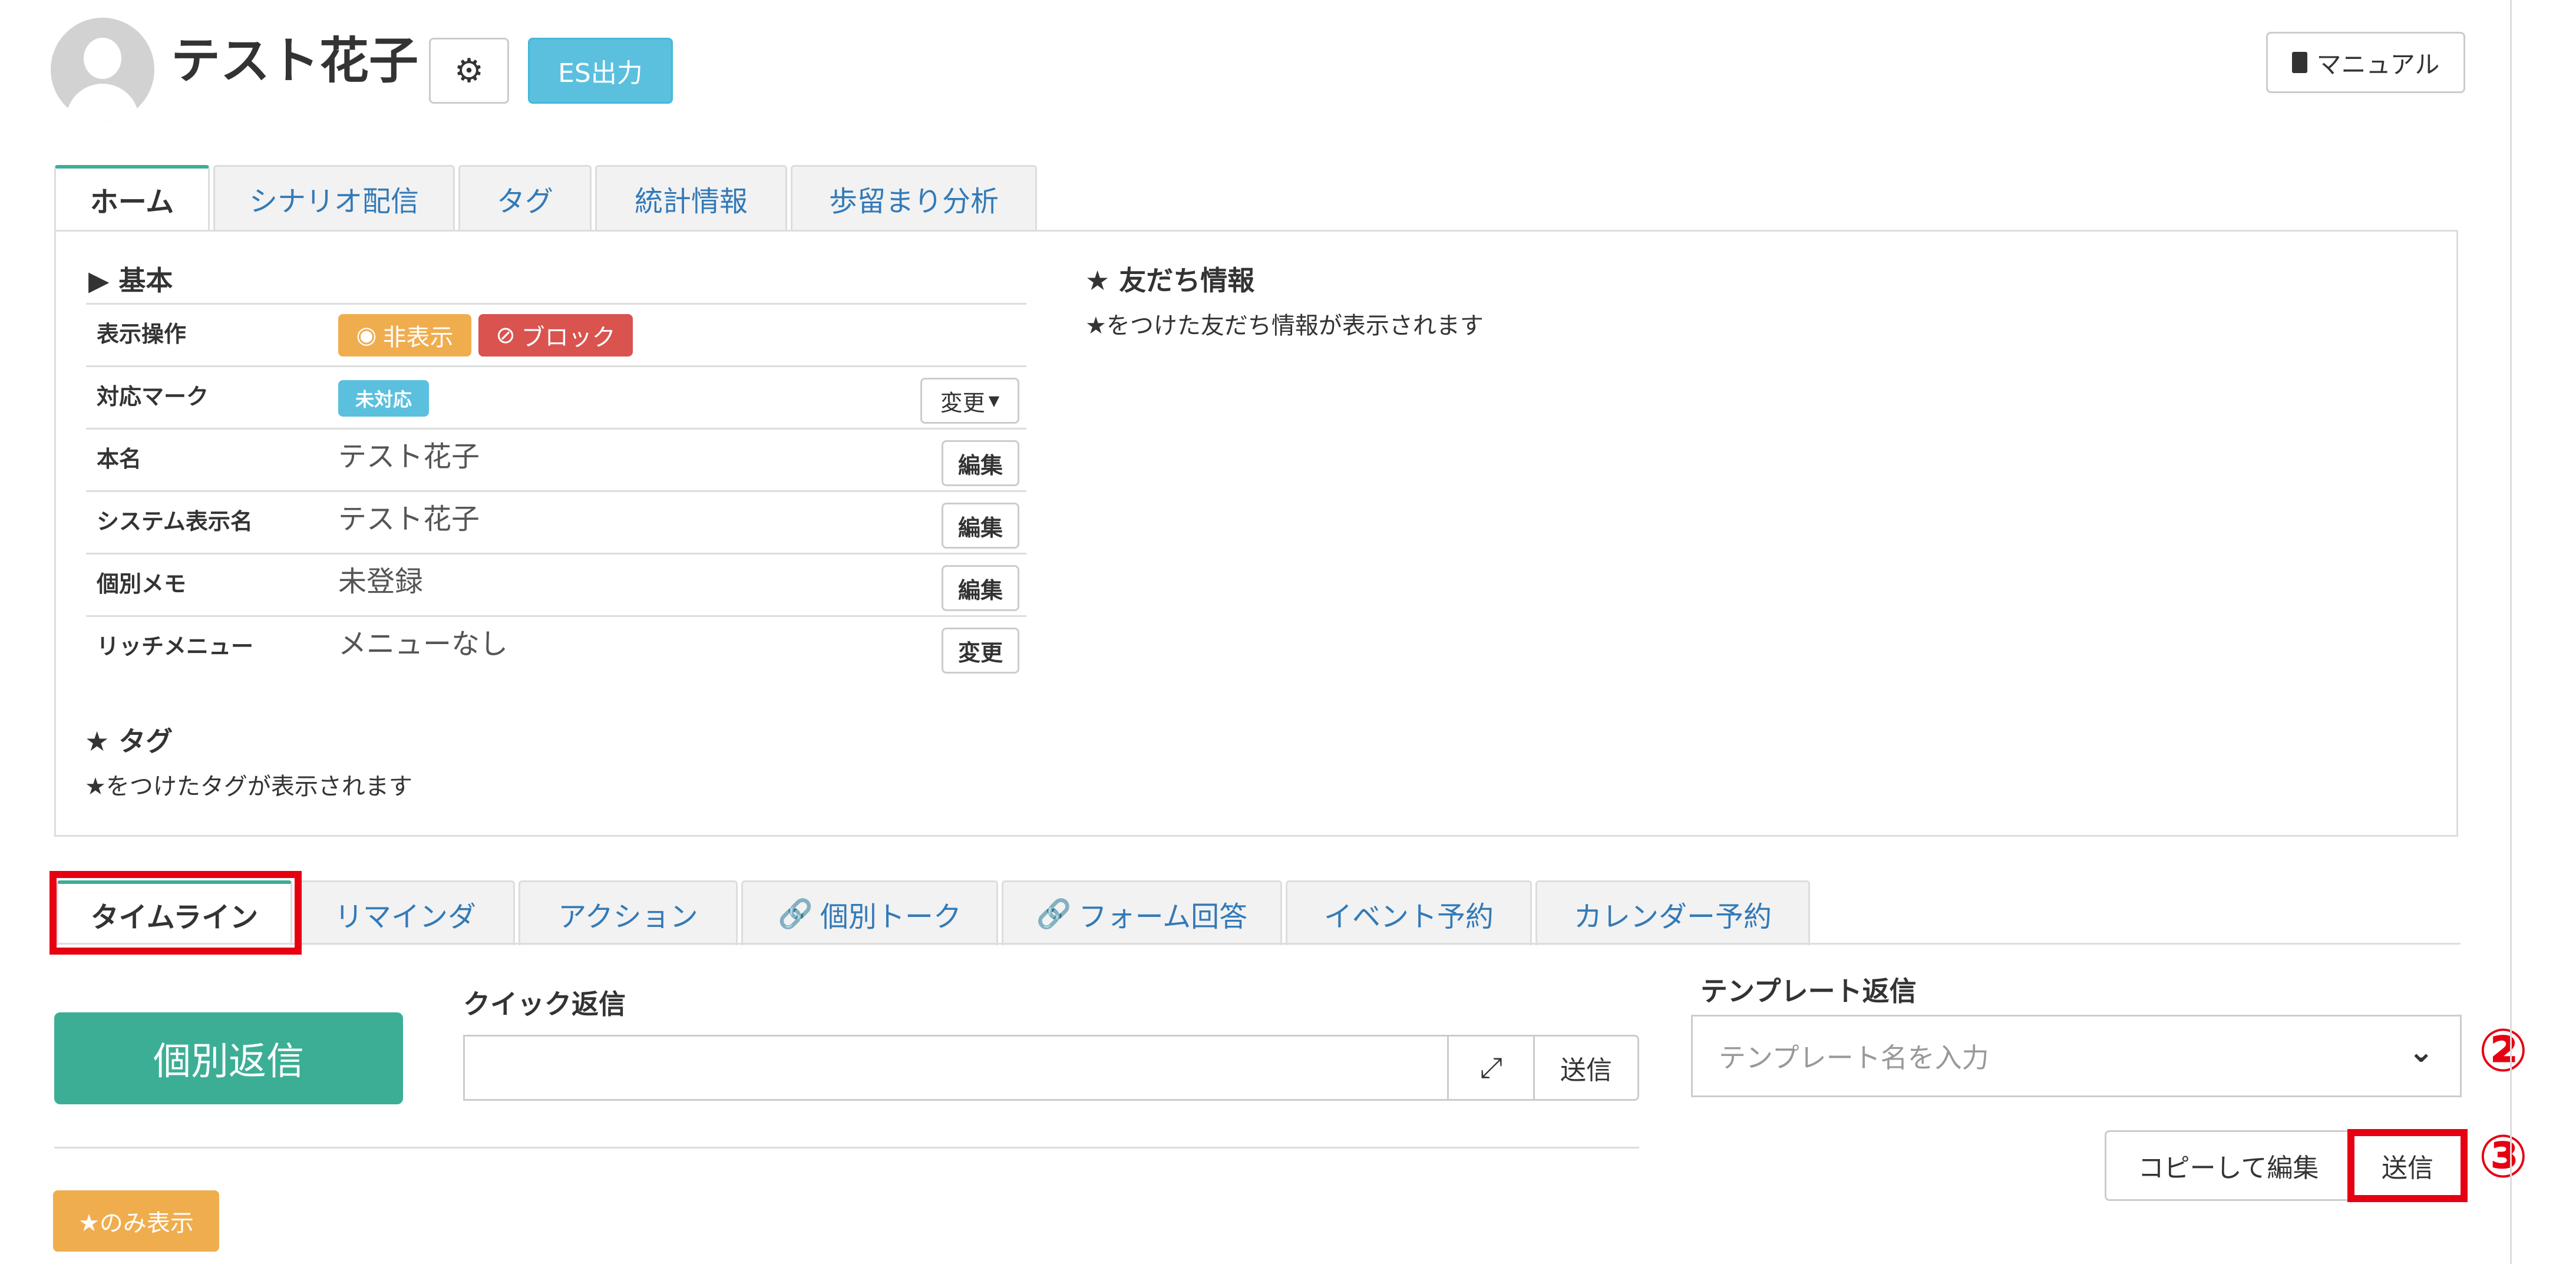 This screenshot has width=2576, height=1264. What do you see at coordinates (869, 913) in the screenshot?
I see `tab-individual-talk: 🔗 個別トーク` at bounding box center [869, 913].